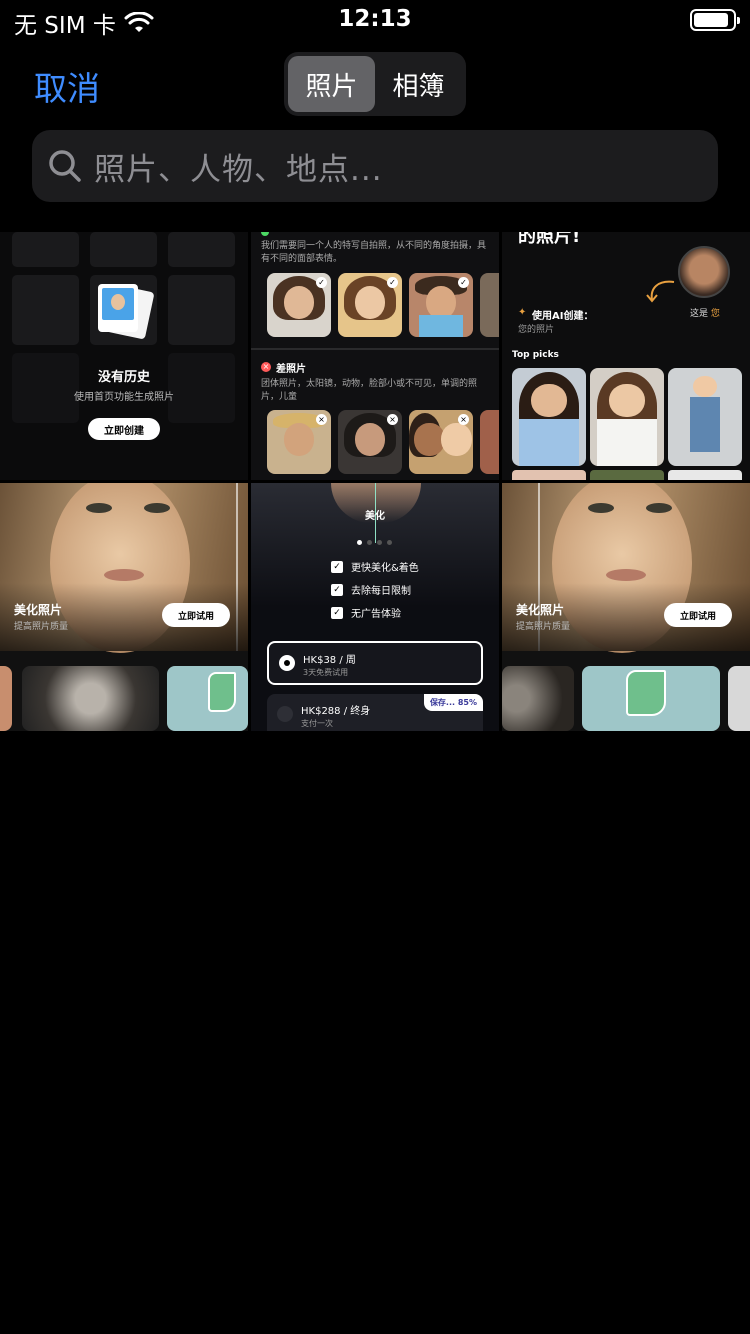  What do you see at coordinates (522, 312) in the screenshot?
I see `sparkle-icon: ✦` at bounding box center [522, 312].